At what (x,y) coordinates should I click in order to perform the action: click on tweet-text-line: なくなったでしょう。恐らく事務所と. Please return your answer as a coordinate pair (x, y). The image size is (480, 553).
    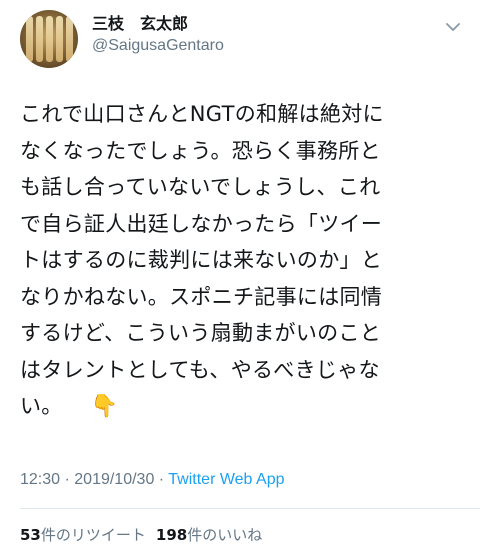
    Looking at the image, I should click on (200, 150).